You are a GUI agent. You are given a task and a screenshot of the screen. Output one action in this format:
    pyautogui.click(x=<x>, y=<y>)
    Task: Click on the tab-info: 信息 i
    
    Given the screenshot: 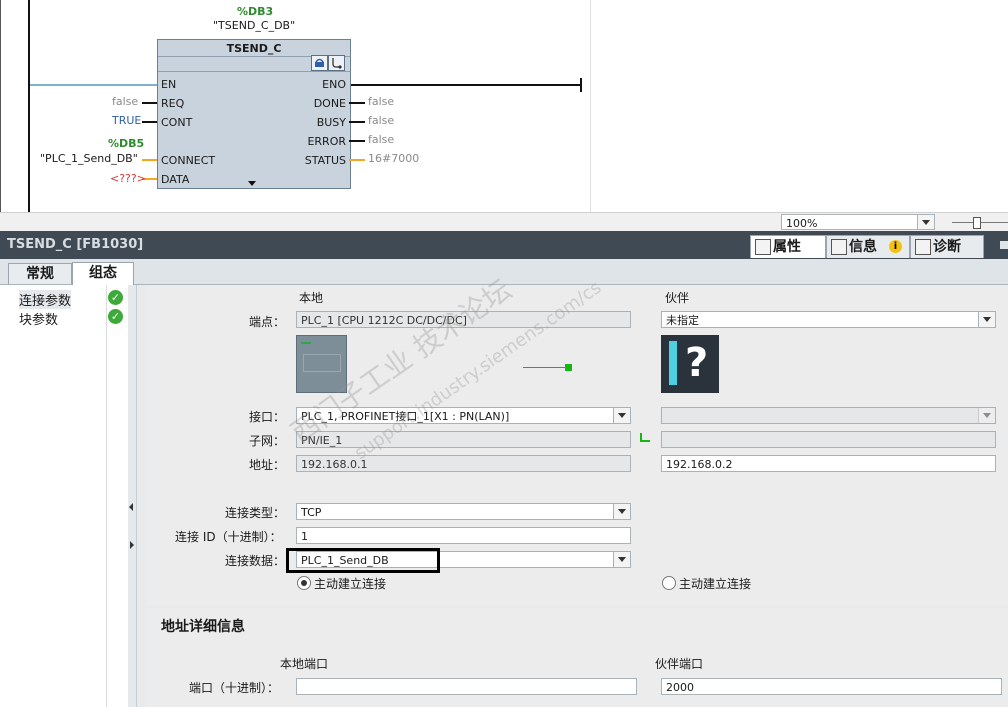 What is the action you would take?
    pyautogui.click(x=868, y=246)
    